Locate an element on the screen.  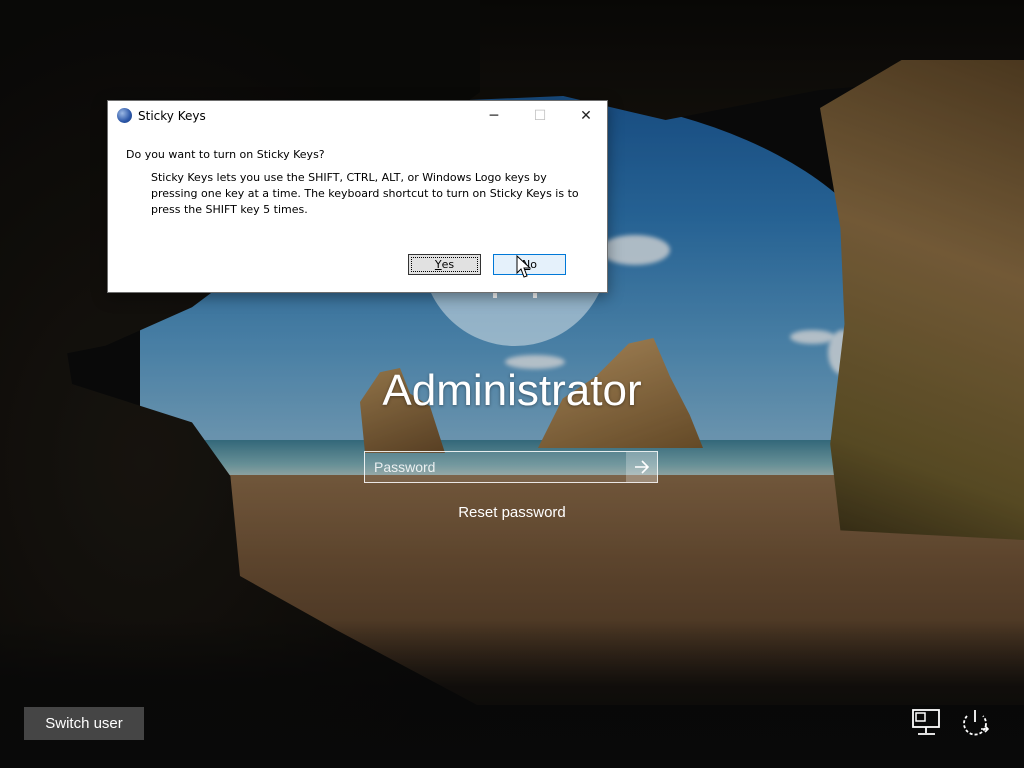
password-field-container is located at coordinates (511, 467).